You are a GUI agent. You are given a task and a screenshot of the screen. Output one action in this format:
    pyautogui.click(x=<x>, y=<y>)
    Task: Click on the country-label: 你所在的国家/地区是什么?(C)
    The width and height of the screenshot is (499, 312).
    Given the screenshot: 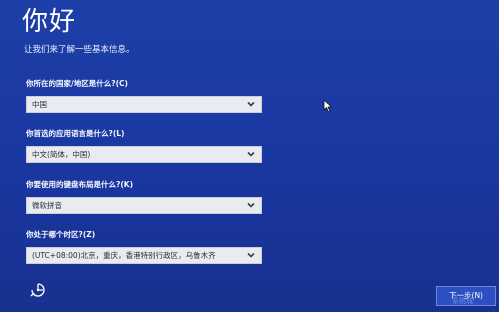 What is the action you would take?
    pyautogui.click(x=77, y=83)
    